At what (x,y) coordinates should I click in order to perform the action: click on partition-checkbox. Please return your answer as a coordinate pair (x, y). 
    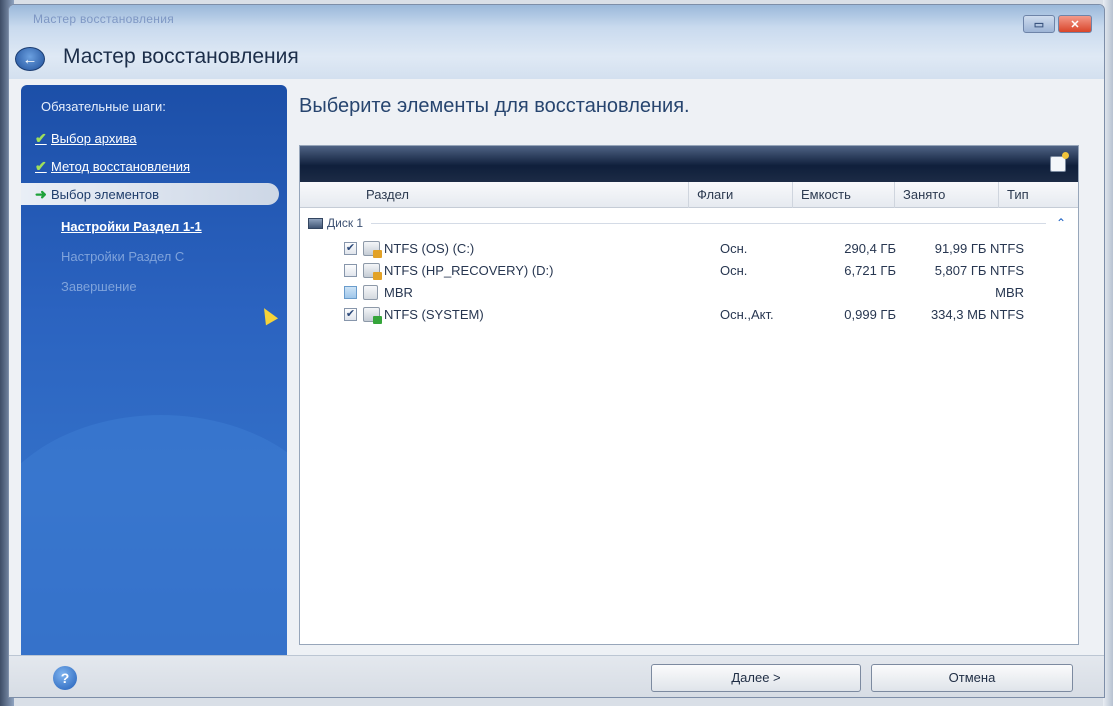
    Looking at the image, I should click on (350, 270).